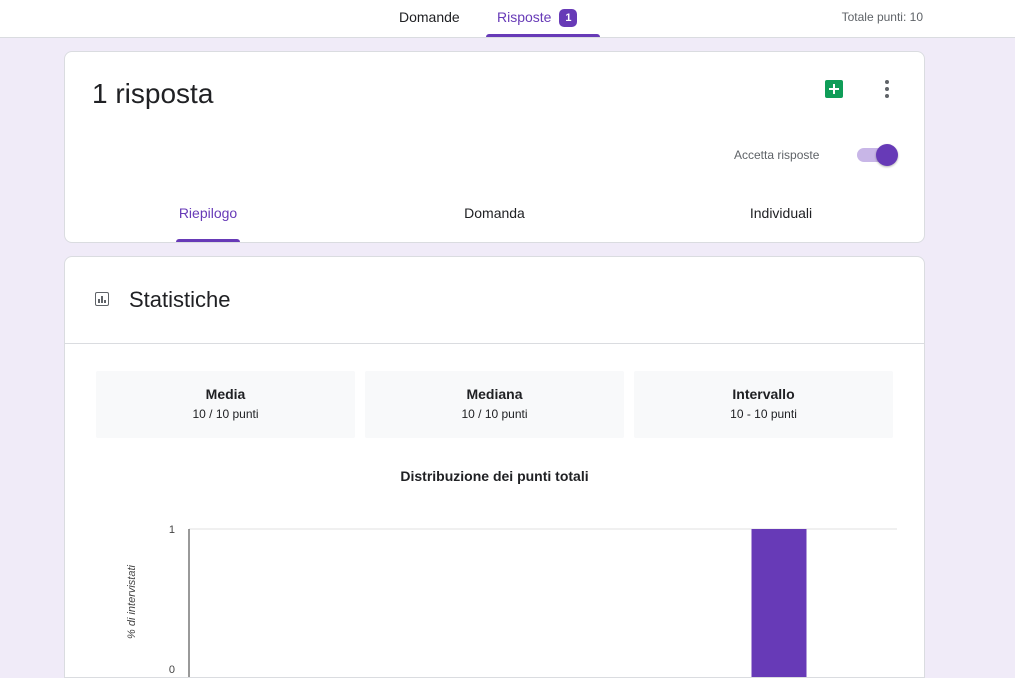  What do you see at coordinates (524, 17) in the screenshot?
I see `tab-responses-label: Risposte` at bounding box center [524, 17].